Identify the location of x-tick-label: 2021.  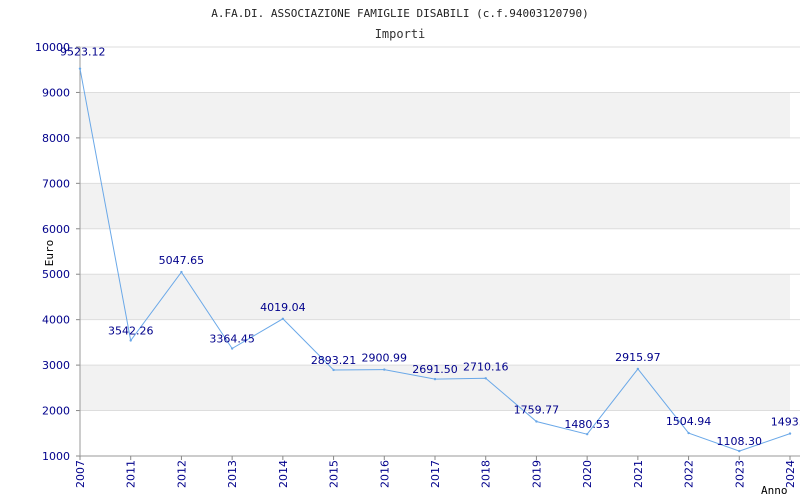
(638, 474).